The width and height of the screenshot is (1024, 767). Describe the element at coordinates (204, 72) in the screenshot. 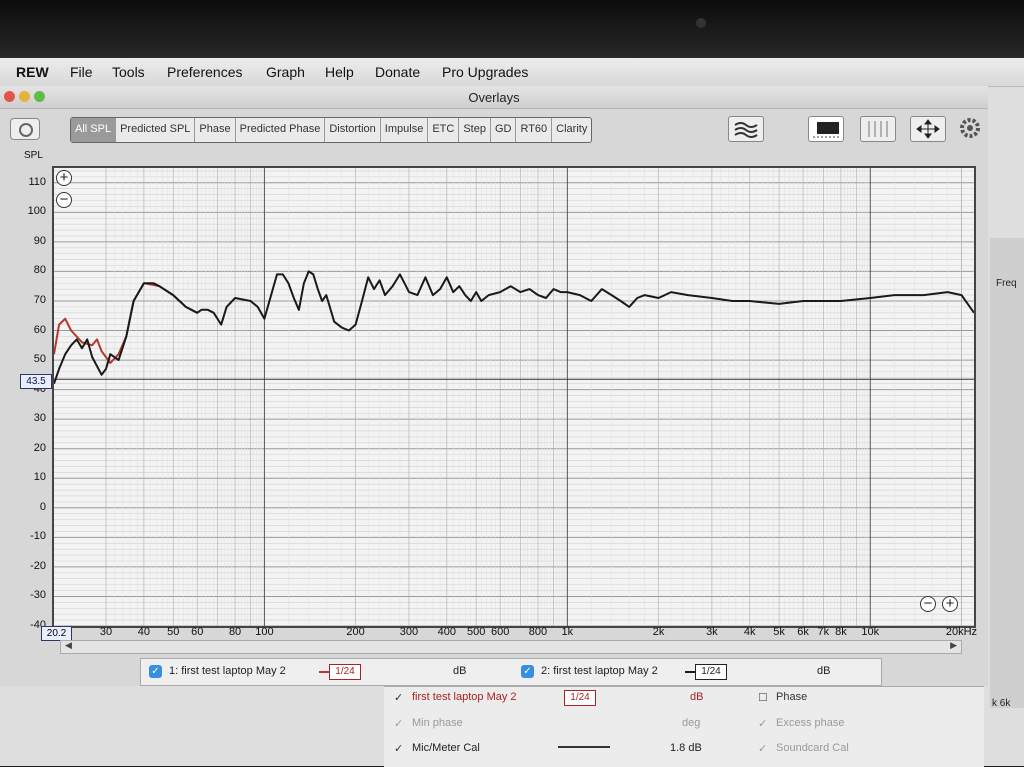

I see `menu-preferences: Preferences` at that location.